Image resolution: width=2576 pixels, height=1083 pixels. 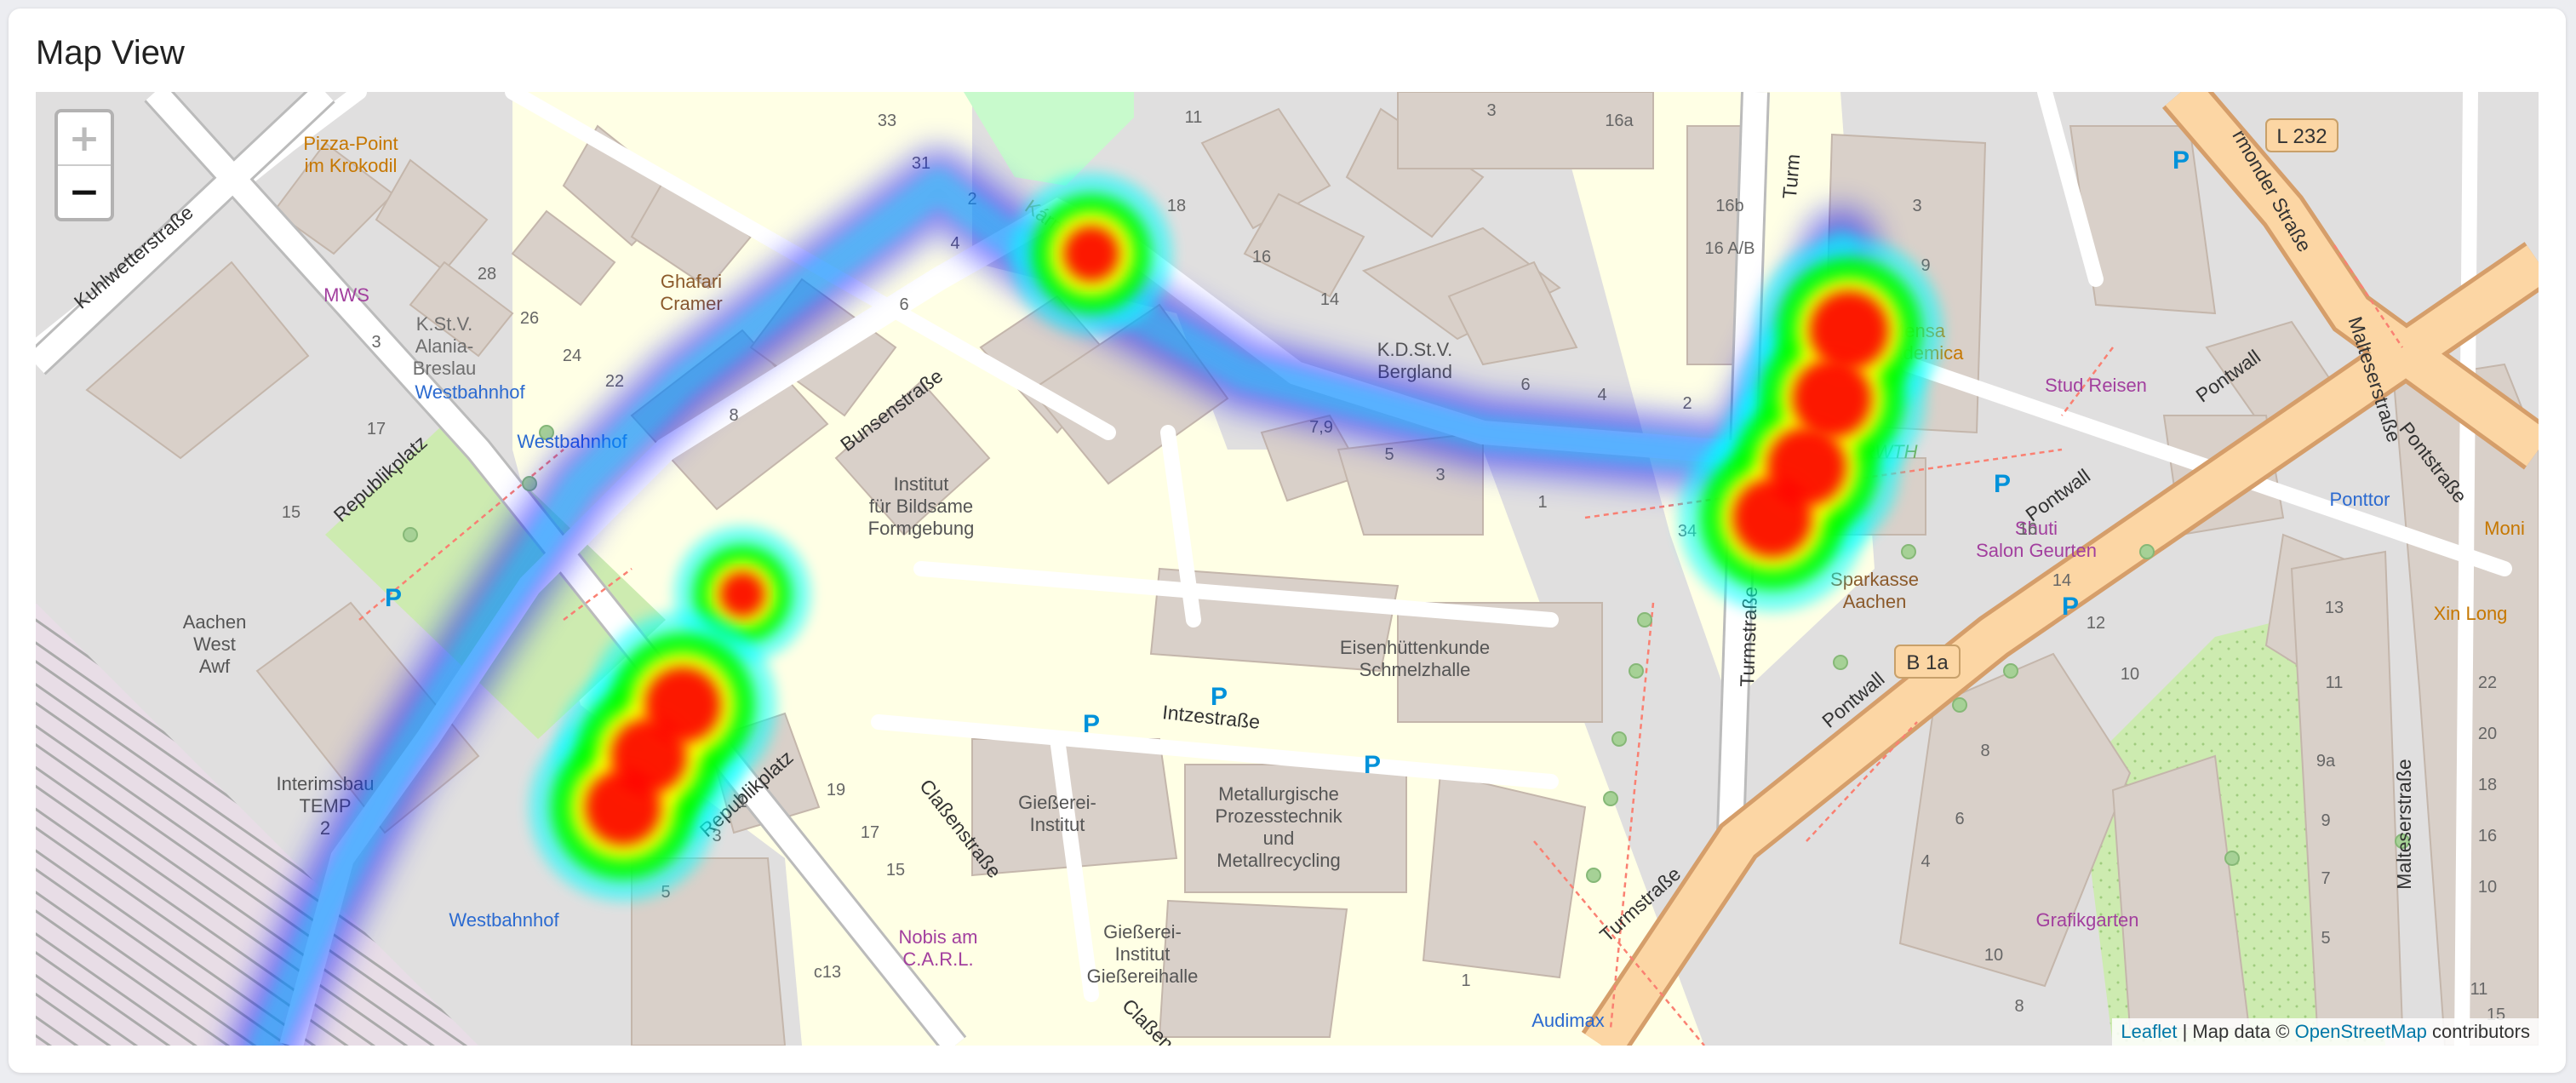 What do you see at coordinates (1279, 861) in the screenshot?
I see `svg-text: Metallrecycling` at bounding box center [1279, 861].